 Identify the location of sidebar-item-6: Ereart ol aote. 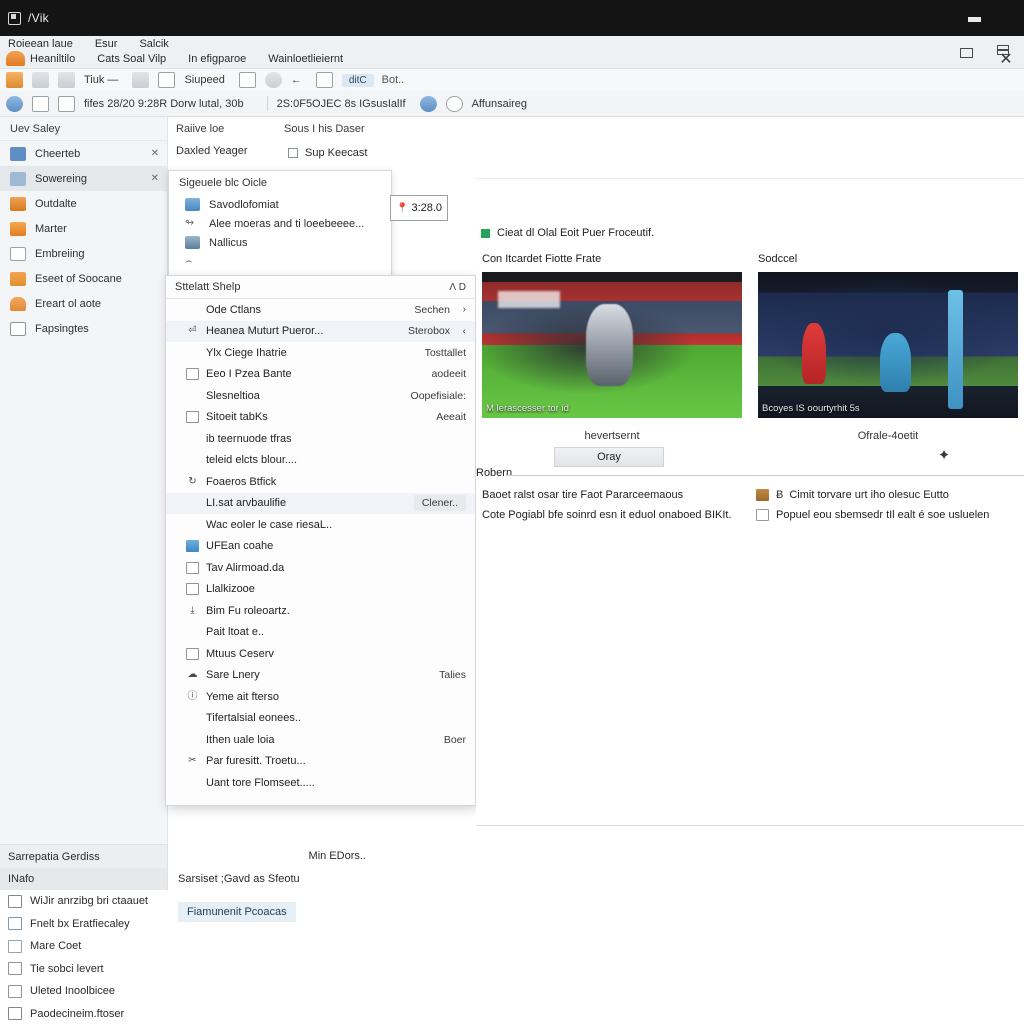
(83, 303).